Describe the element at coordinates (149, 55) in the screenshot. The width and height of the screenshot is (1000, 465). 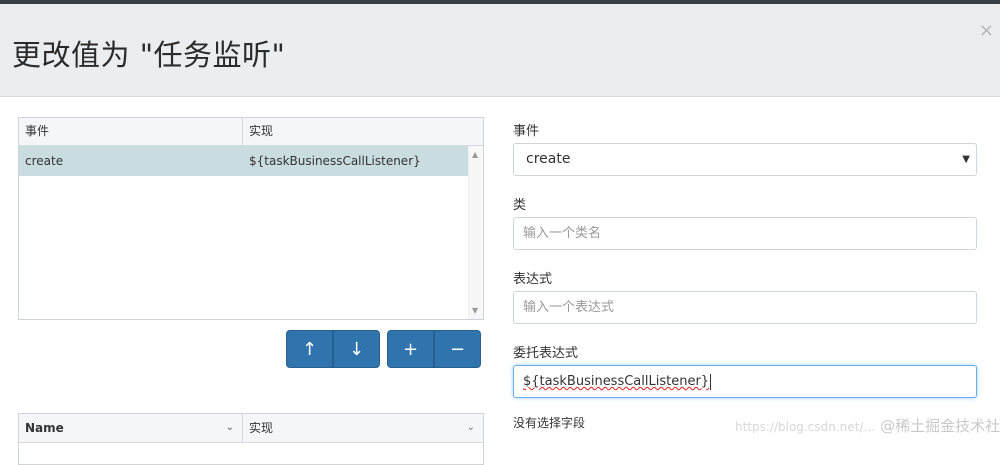
I see `dialog-title: 更改值为 "任务监听"` at that location.